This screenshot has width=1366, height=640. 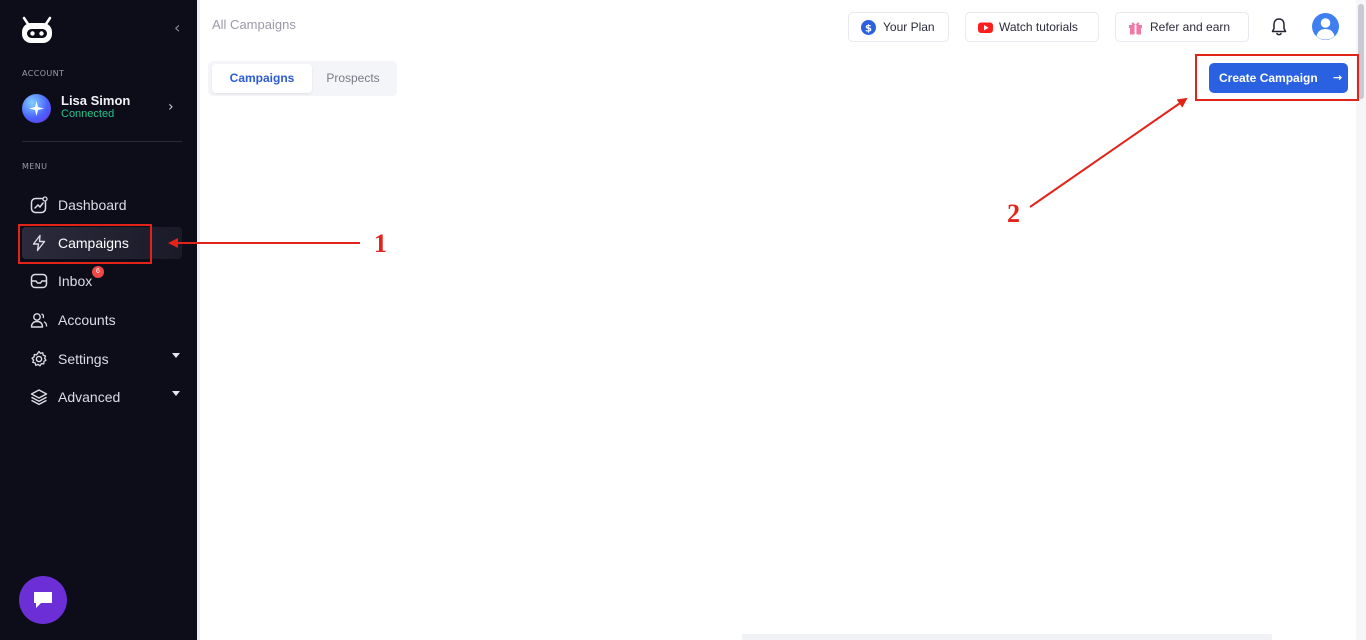 I want to click on tab-bar: Campaigns Prospects, so click(x=302, y=78).